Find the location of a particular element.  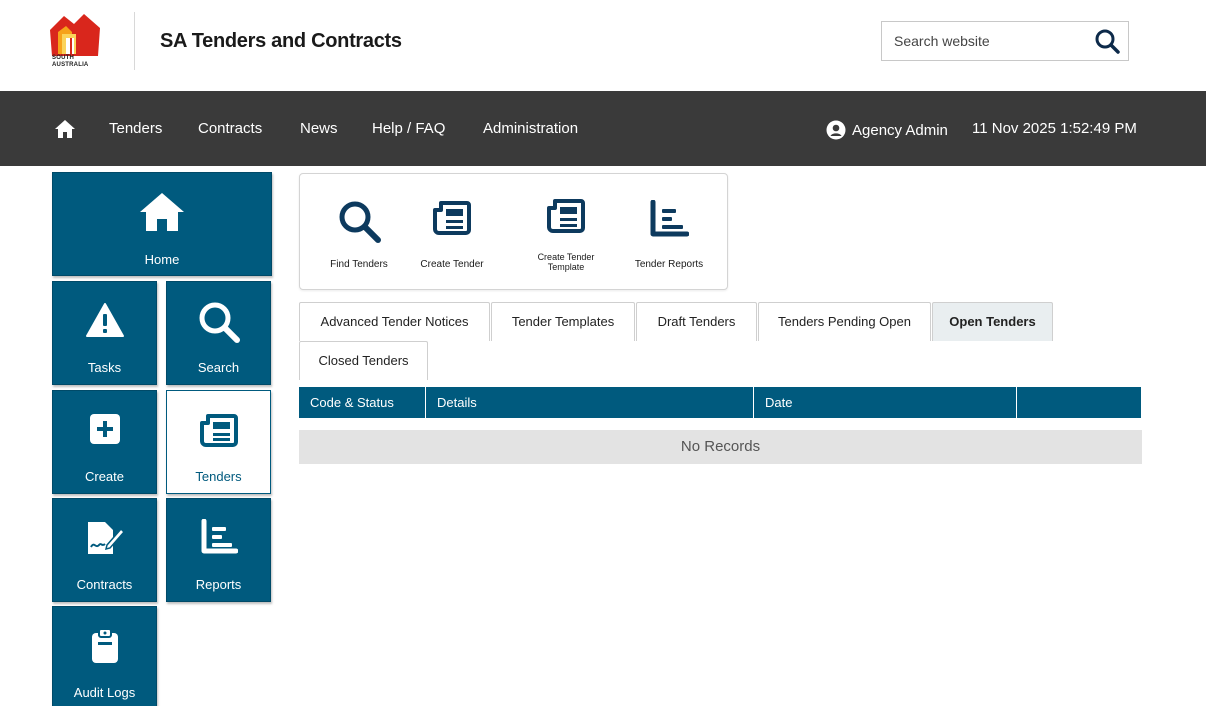

signature-icon is located at coordinates (106, 538).